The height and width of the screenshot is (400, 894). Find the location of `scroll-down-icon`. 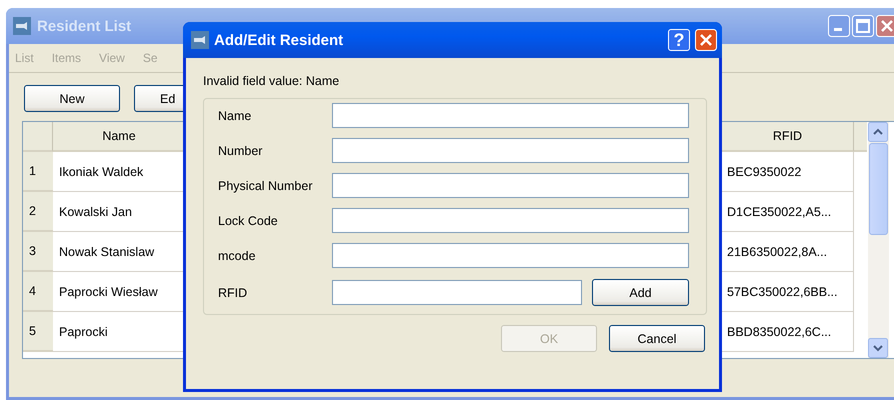

scroll-down-icon is located at coordinates (878, 348).